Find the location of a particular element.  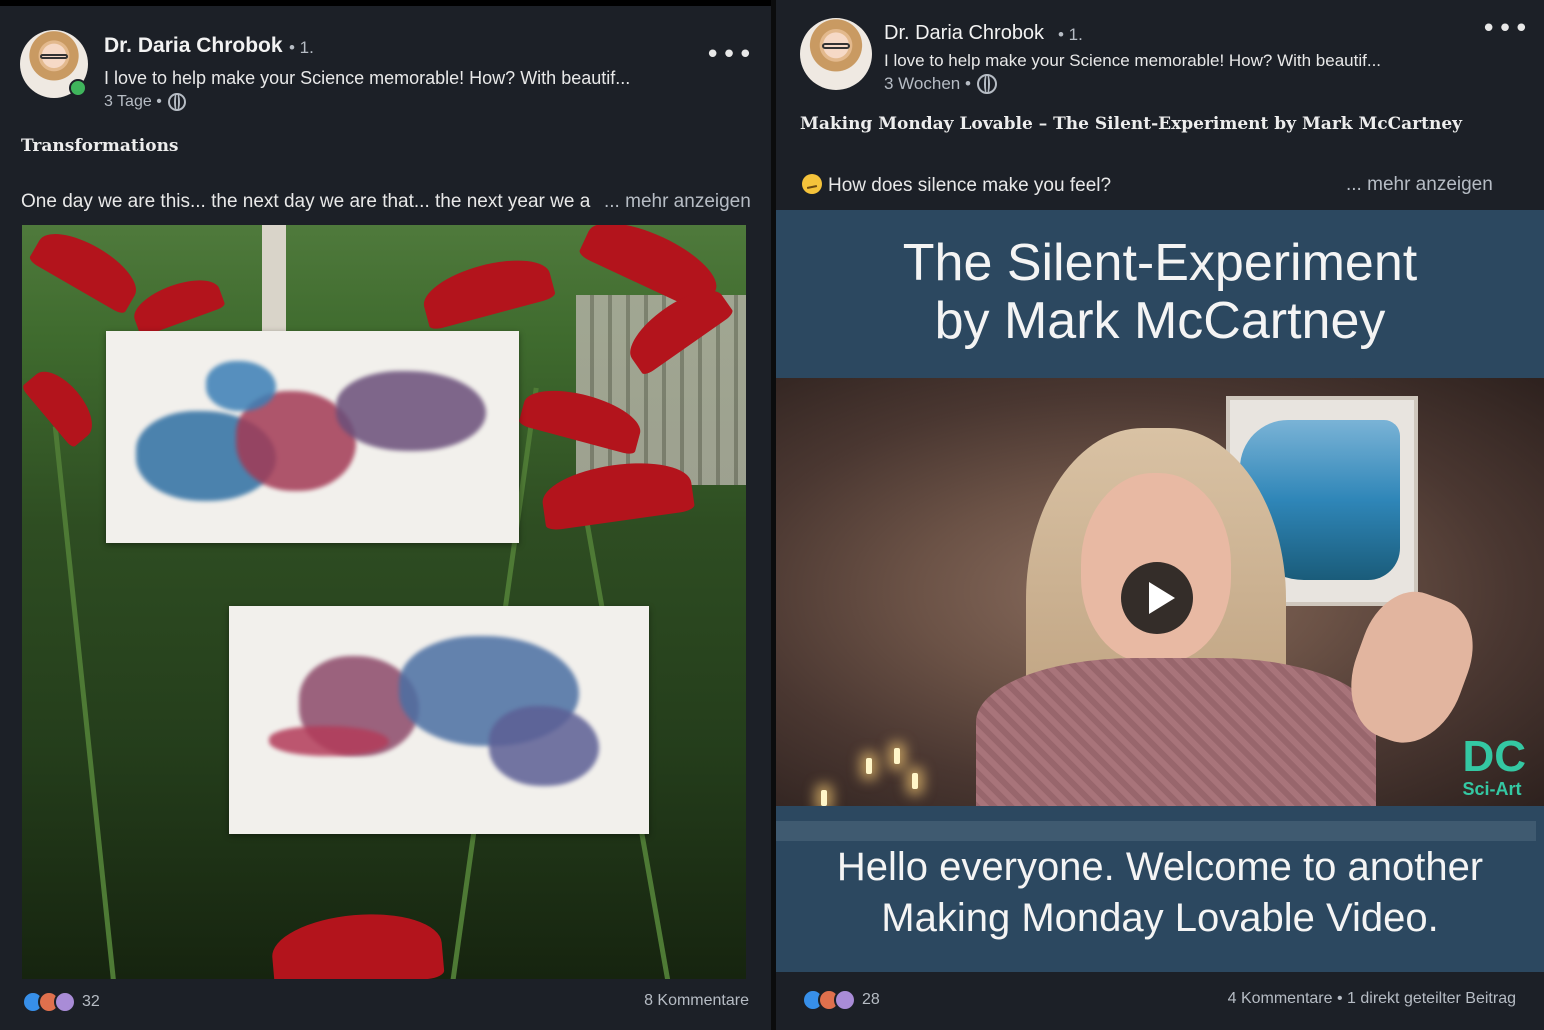

post-text-line: How does silence make you feel? is located at coordinates (956, 185).